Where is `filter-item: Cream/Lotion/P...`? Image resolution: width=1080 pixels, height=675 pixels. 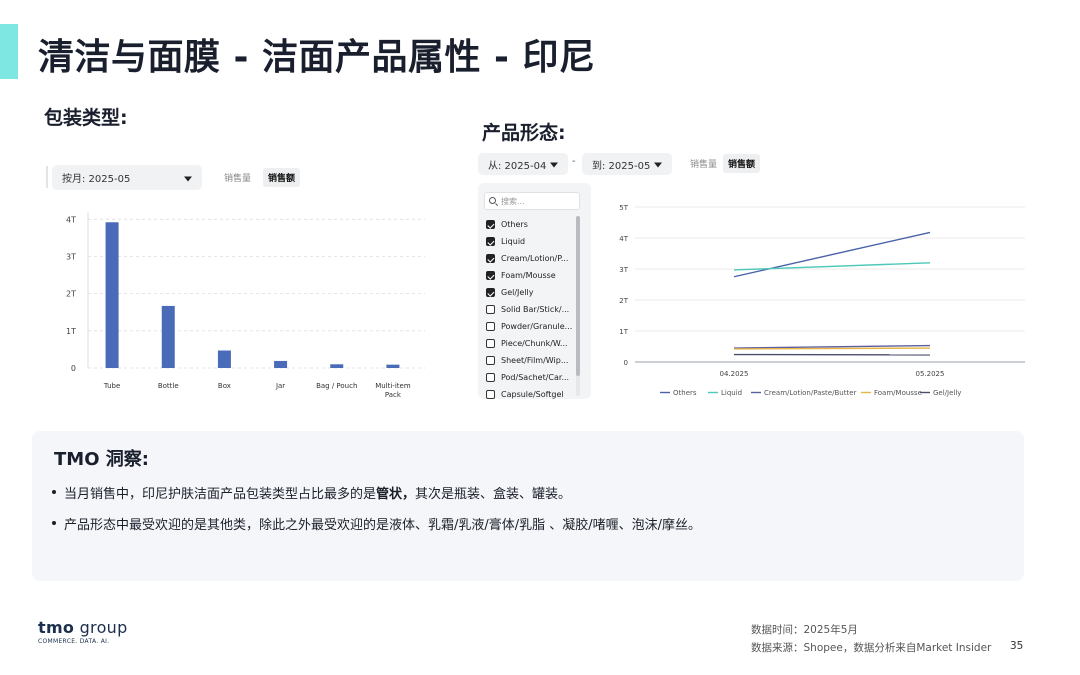
filter-item: Cream/Lotion/P... is located at coordinates (532, 258).